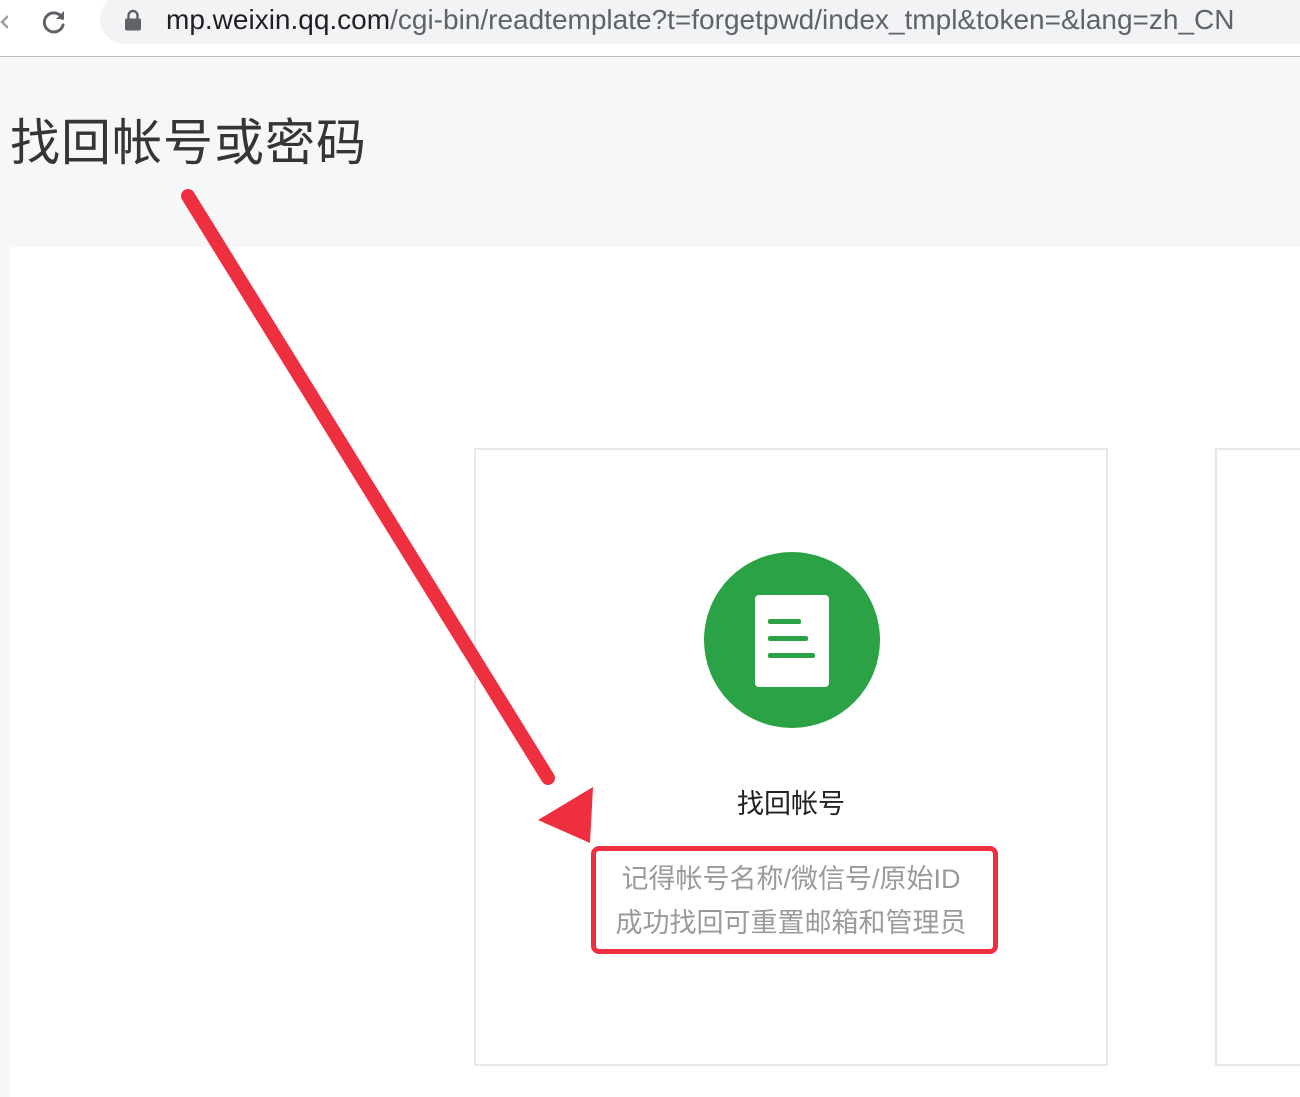  I want to click on lock-icon, so click(133, 20).